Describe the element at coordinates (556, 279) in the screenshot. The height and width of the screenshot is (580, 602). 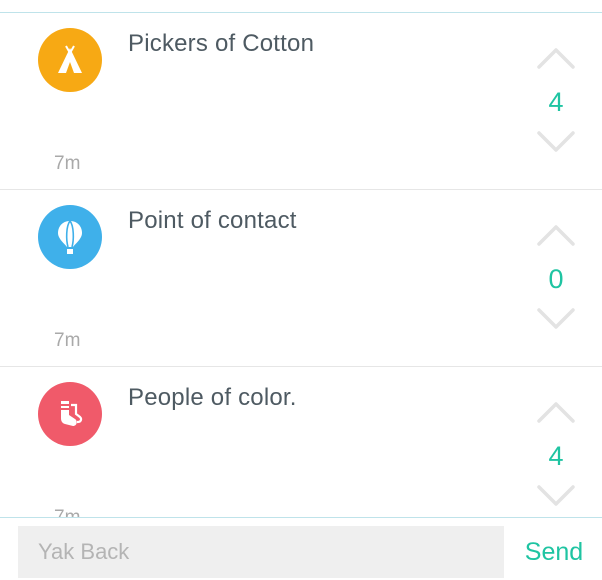
I see `vote-count: 0` at that location.